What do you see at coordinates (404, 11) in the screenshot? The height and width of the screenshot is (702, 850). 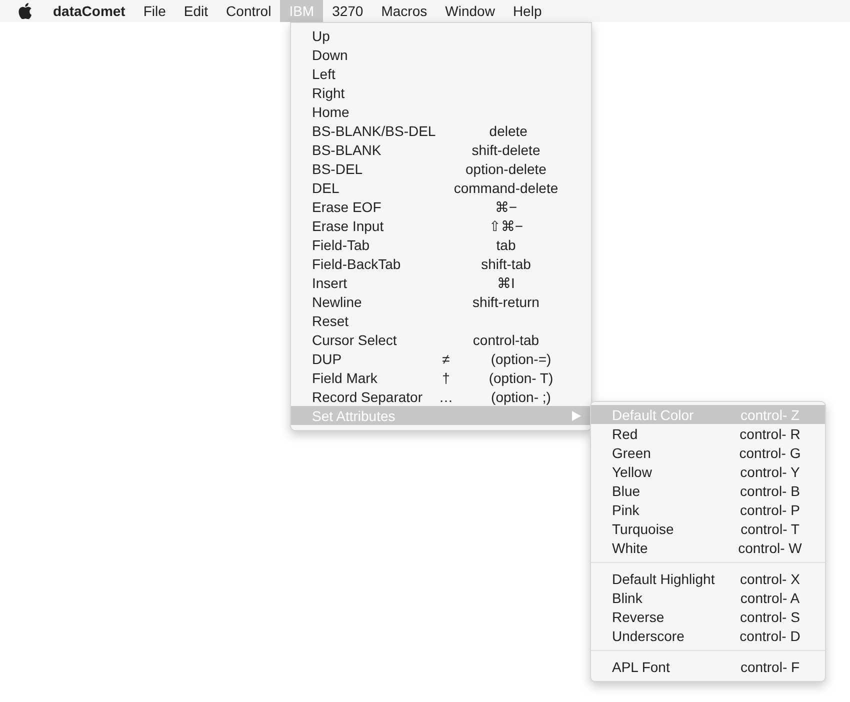 I see `menu-title: Macros` at bounding box center [404, 11].